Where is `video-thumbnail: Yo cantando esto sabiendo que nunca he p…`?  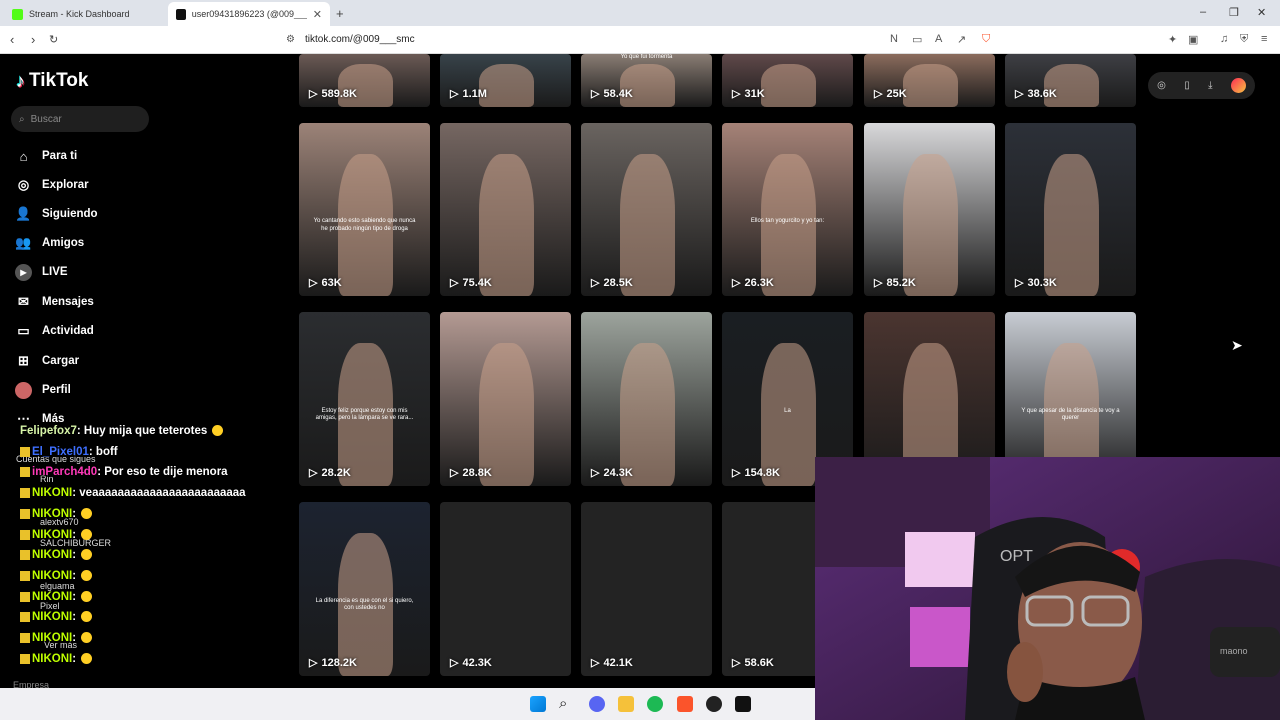
video-thumbnail: Yo cantando esto sabiendo que nunca he p… is located at coordinates (364, 209).